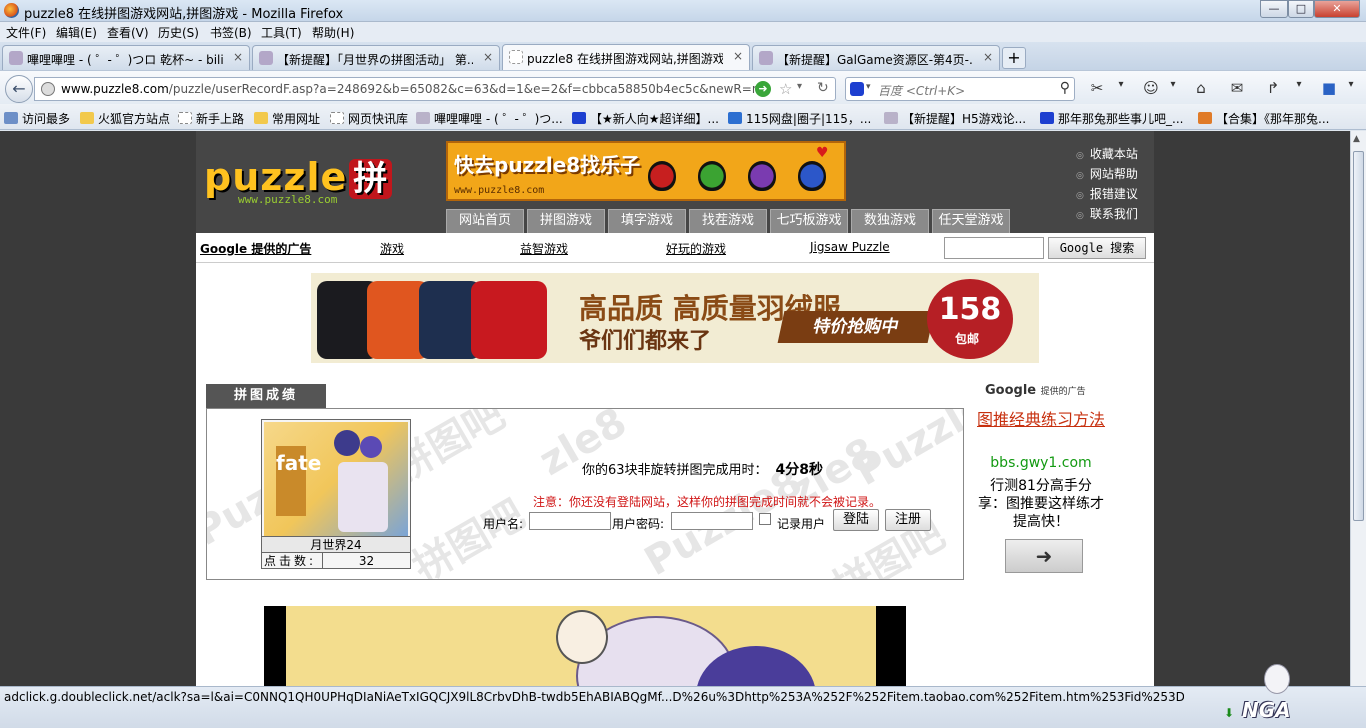  What do you see at coordinates (231, 32) in the screenshot?
I see `menu-bookmarks: 书签(B)` at bounding box center [231, 32].